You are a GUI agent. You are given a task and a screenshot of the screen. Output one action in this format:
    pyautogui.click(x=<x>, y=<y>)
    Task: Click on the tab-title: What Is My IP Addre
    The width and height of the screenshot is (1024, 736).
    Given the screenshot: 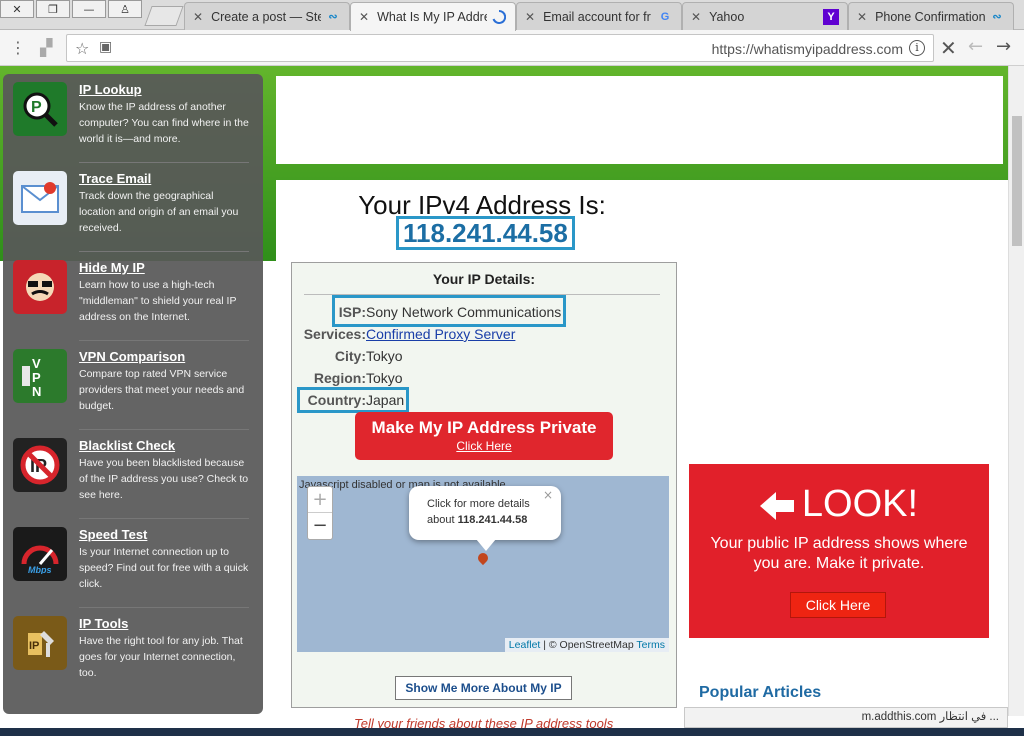 What is the action you would take?
    pyautogui.click(x=432, y=17)
    